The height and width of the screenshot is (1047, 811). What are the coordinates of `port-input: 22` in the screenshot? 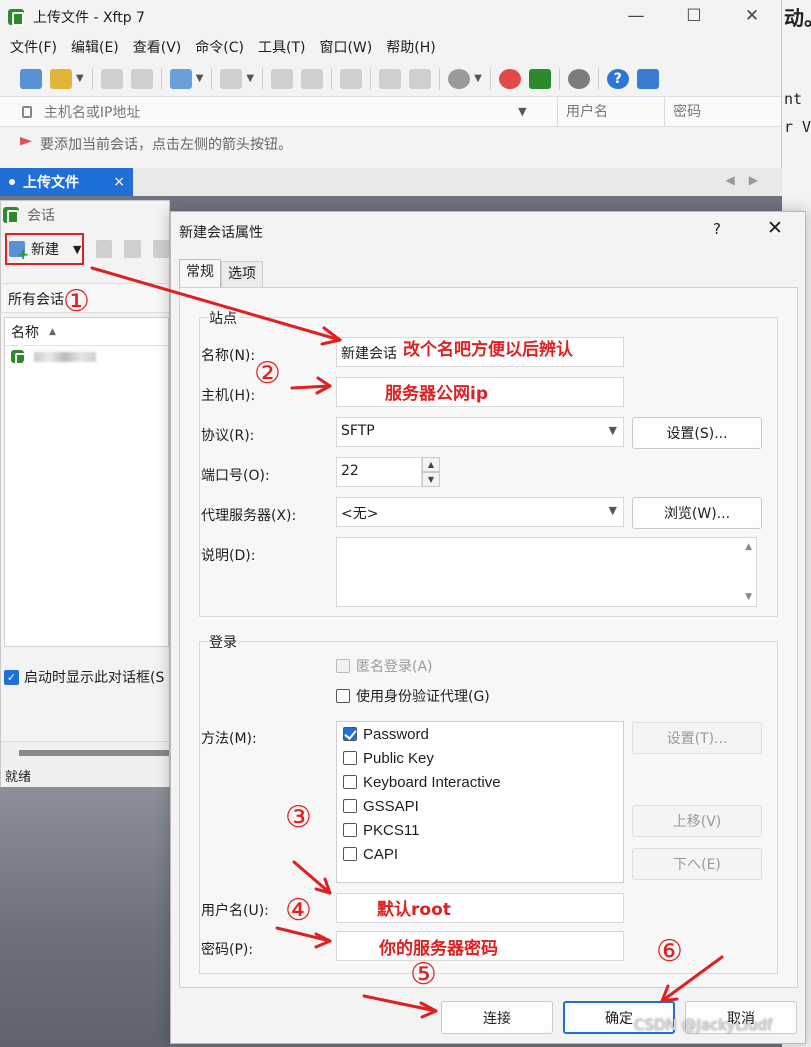 It's located at (379, 472).